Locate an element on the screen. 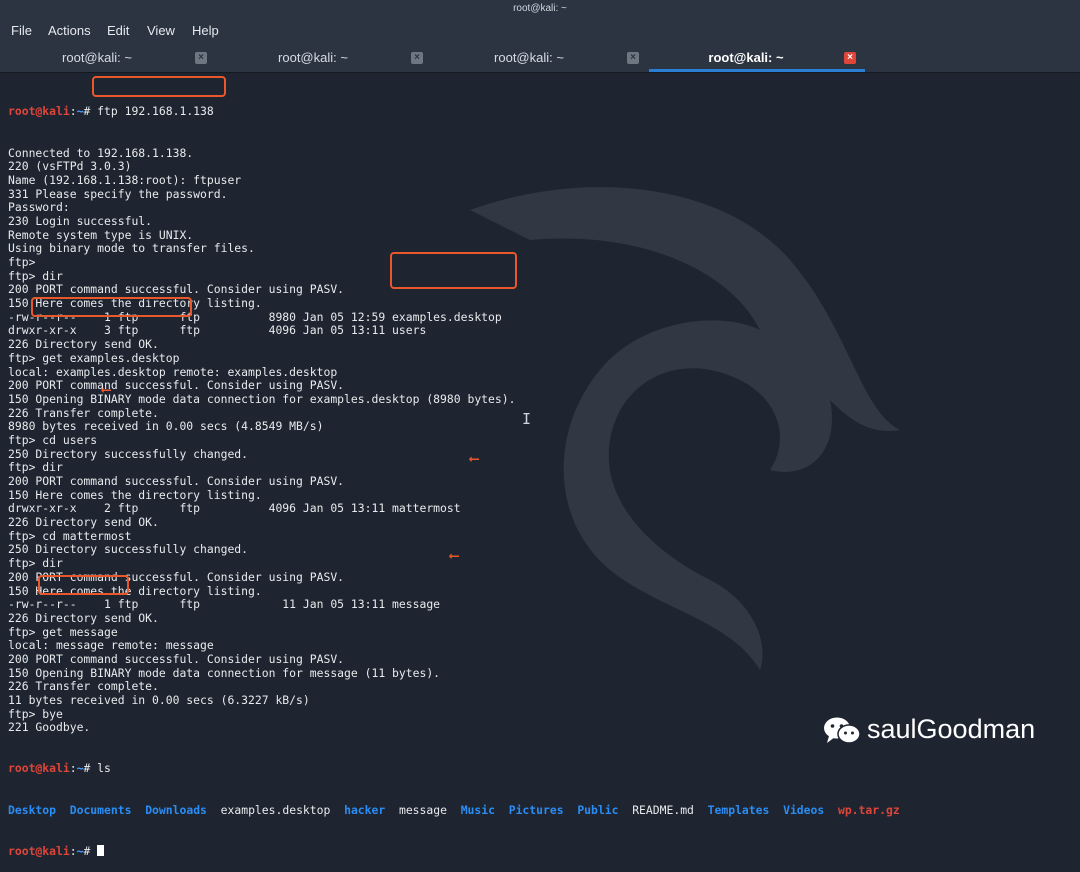 The image size is (1080, 872). window-title: root@kali: ~ is located at coordinates (540, 9).